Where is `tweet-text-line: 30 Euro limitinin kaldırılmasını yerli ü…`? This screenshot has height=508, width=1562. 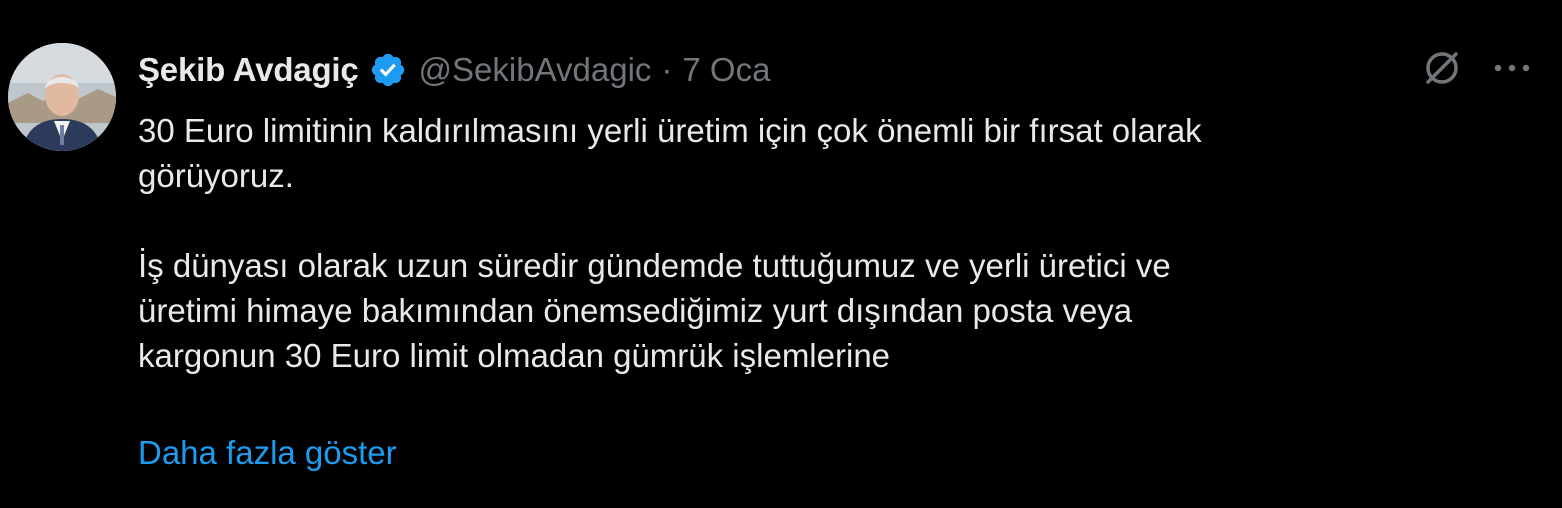
tweet-text-line: 30 Euro limitinin kaldırılmasını yerli ü… is located at coordinates (670, 130).